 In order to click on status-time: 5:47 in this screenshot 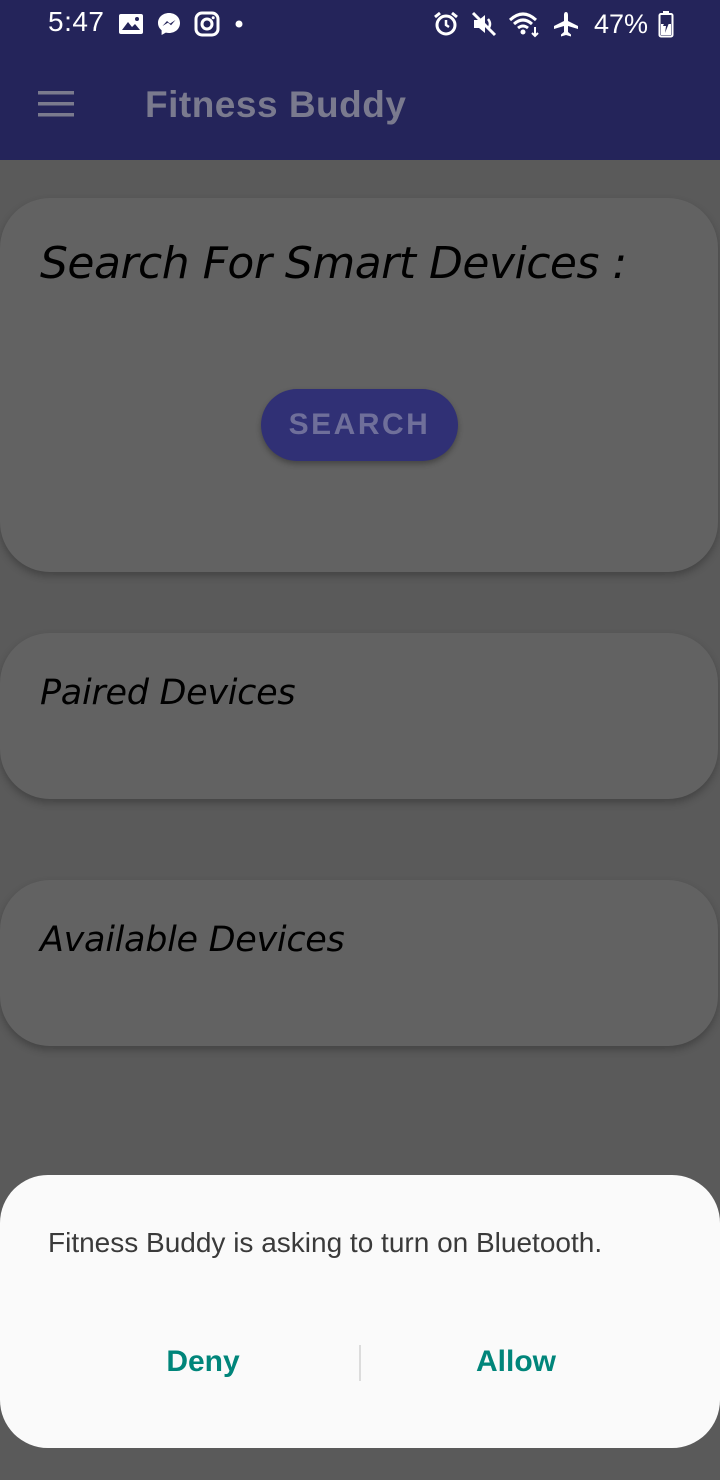, I will do `click(76, 21)`.